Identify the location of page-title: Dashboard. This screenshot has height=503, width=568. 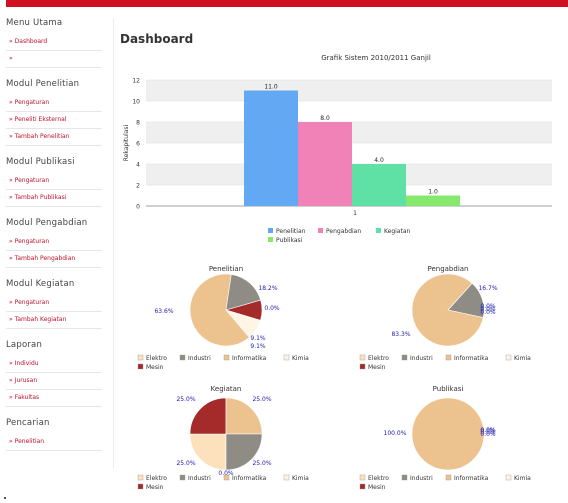
(157, 39).